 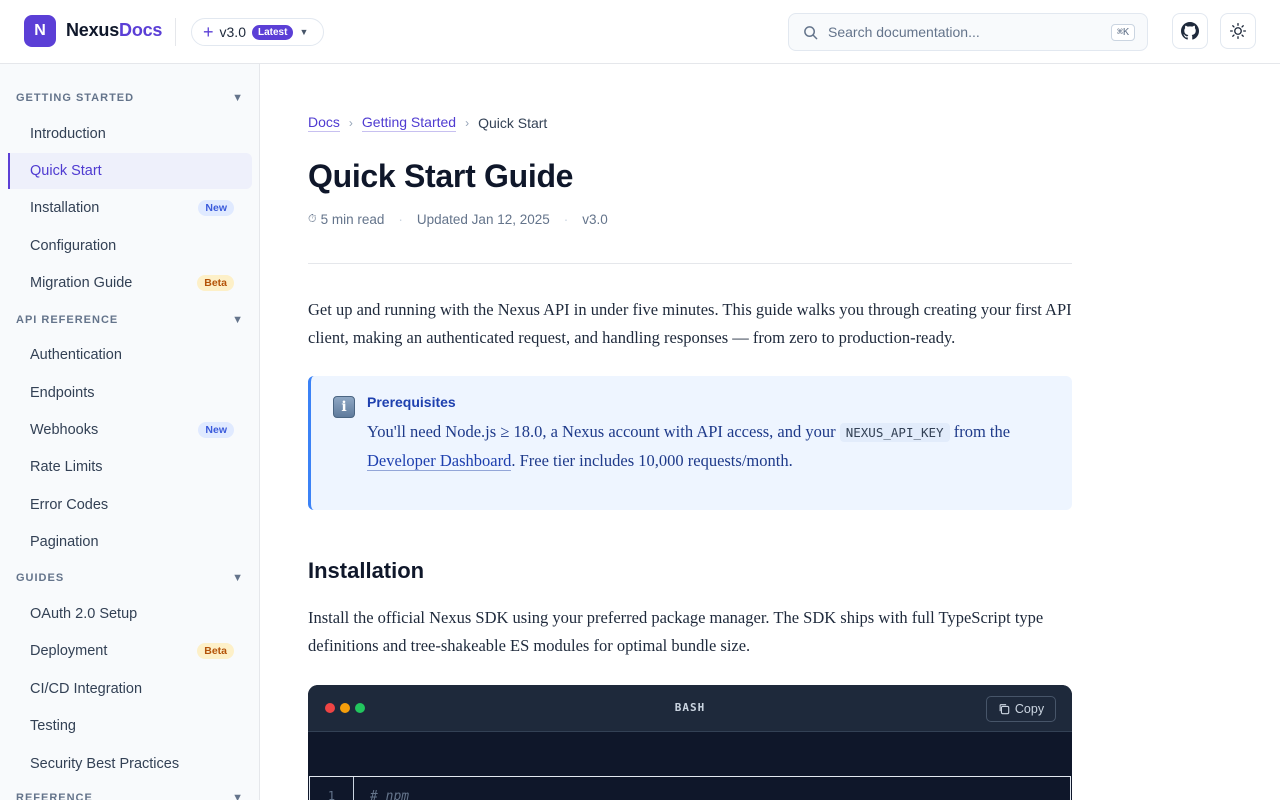 What do you see at coordinates (141, 30) in the screenshot?
I see `brand-name-part2: Docs` at bounding box center [141, 30].